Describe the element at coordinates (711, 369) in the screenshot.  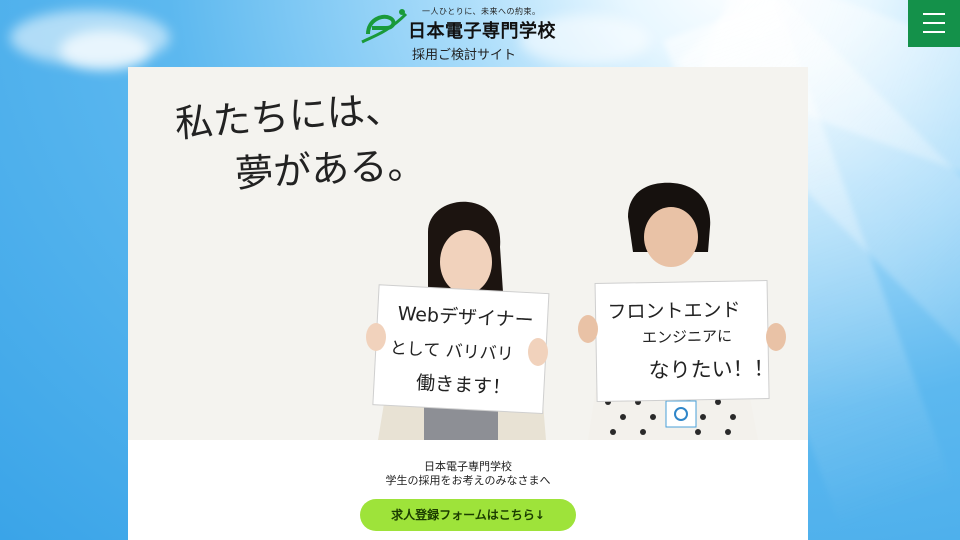
I see `sign-right-line3: なりたい！！` at that location.